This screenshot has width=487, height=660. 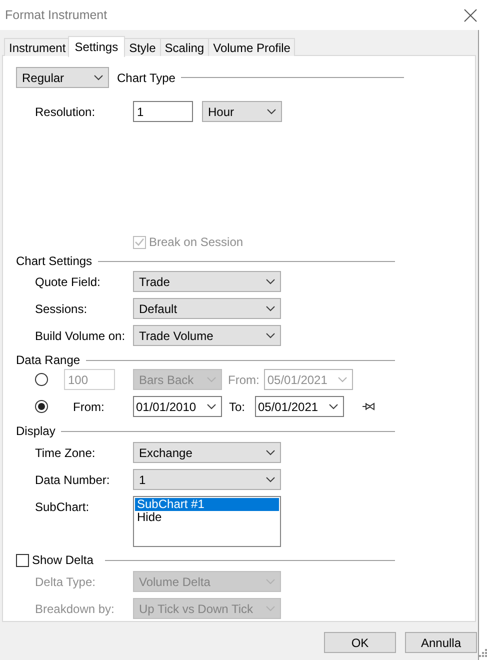 I want to click on section-heading: Chart Type, so click(x=146, y=77).